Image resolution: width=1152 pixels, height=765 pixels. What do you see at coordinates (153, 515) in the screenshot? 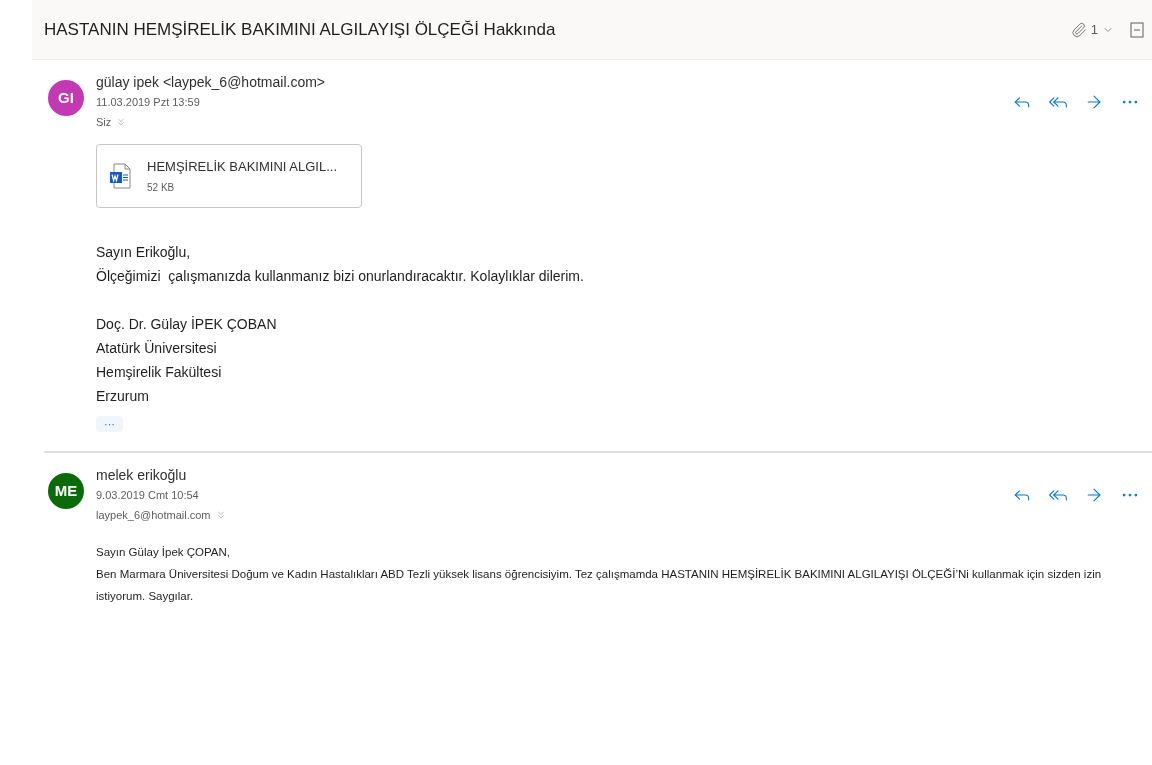
I see `recipient: laypek_6@hotmail.com` at bounding box center [153, 515].